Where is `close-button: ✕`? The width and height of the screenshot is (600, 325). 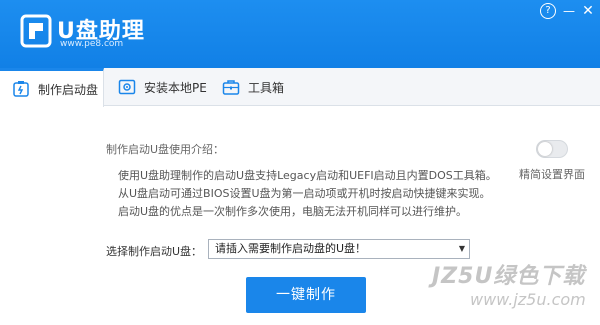
close-button: ✕ is located at coordinates (588, 11).